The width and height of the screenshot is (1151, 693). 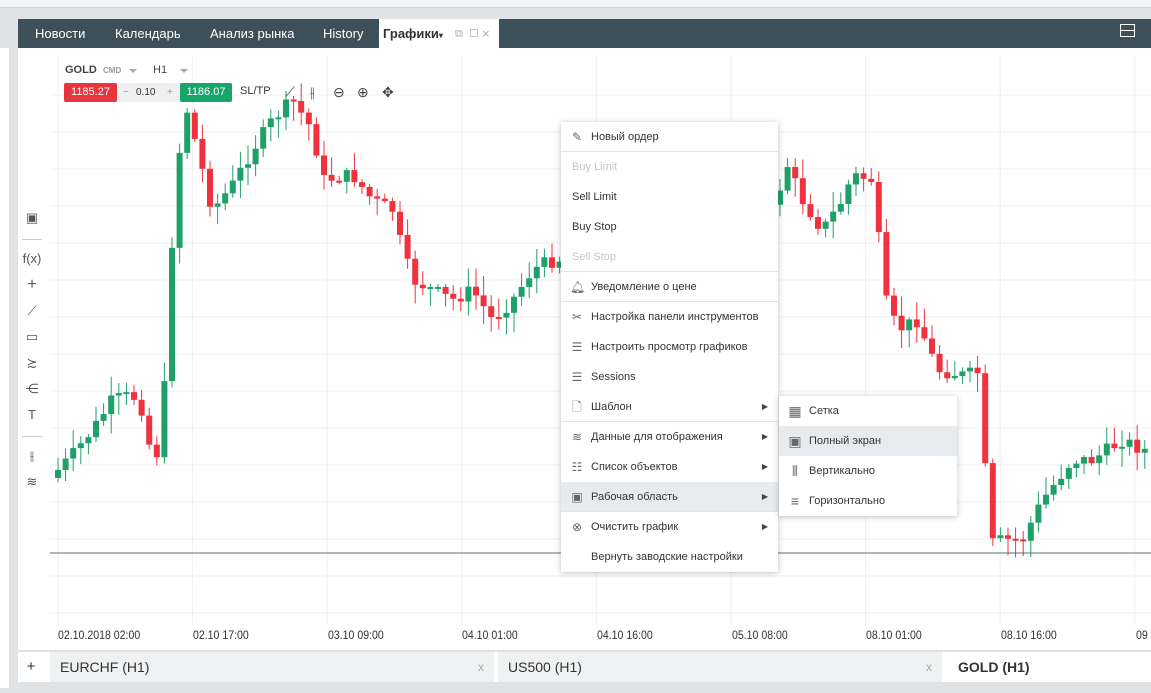 I want to click on fullscreen-icon: ▣, so click(x=795, y=441).